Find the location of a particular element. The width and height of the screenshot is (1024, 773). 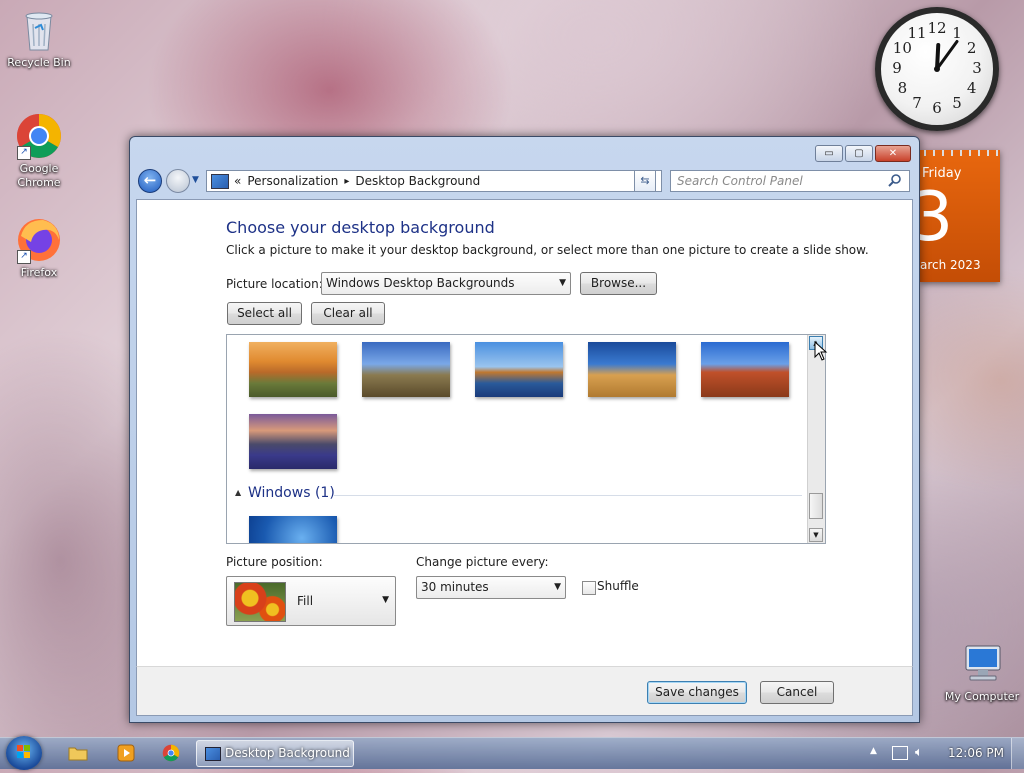

start-button is located at coordinates (24, 753).